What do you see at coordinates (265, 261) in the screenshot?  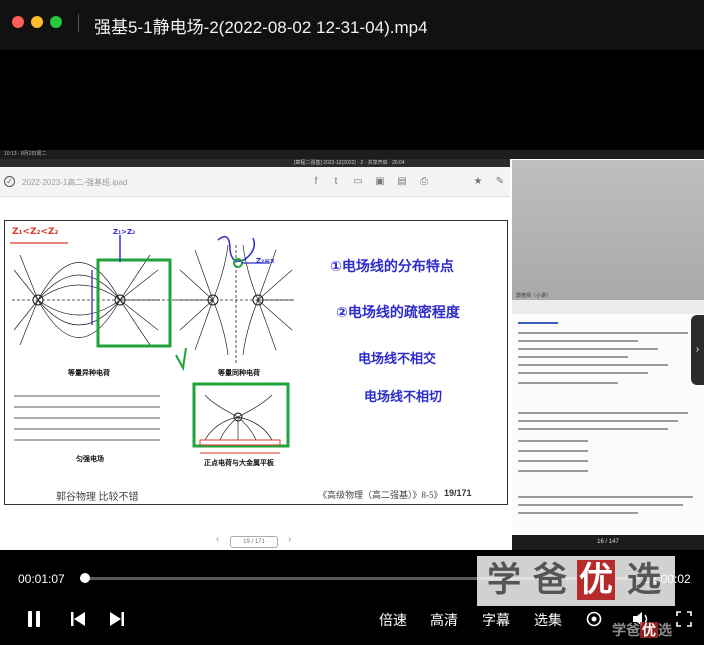 I see `annotation-x: Z₂=x` at bounding box center [265, 261].